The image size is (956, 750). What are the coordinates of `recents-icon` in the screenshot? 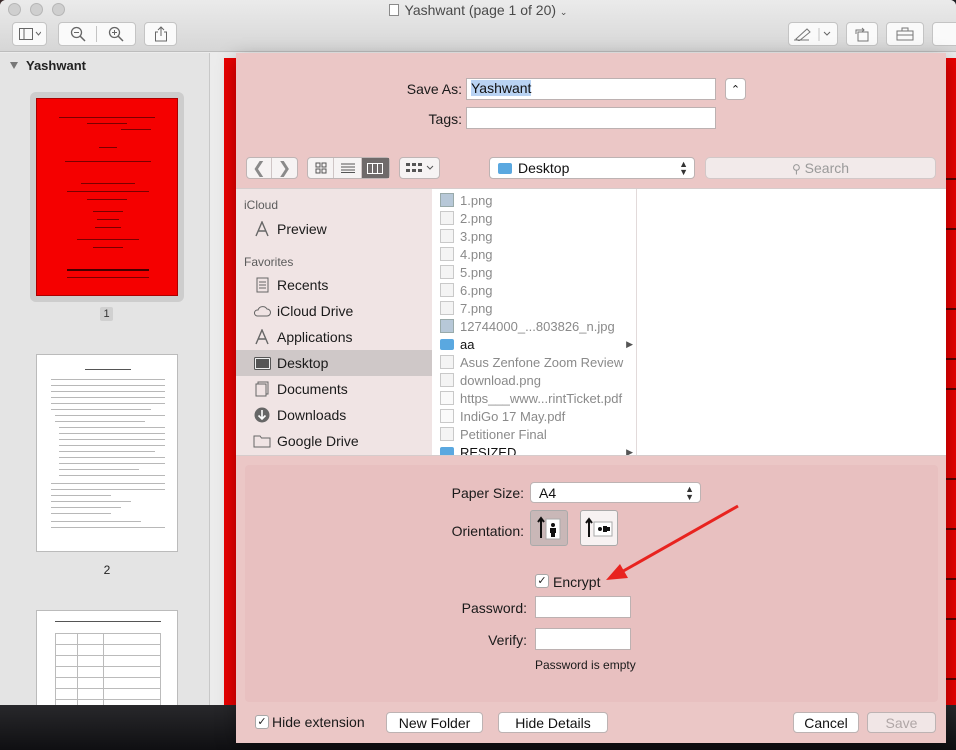 It's located at (262, 285).